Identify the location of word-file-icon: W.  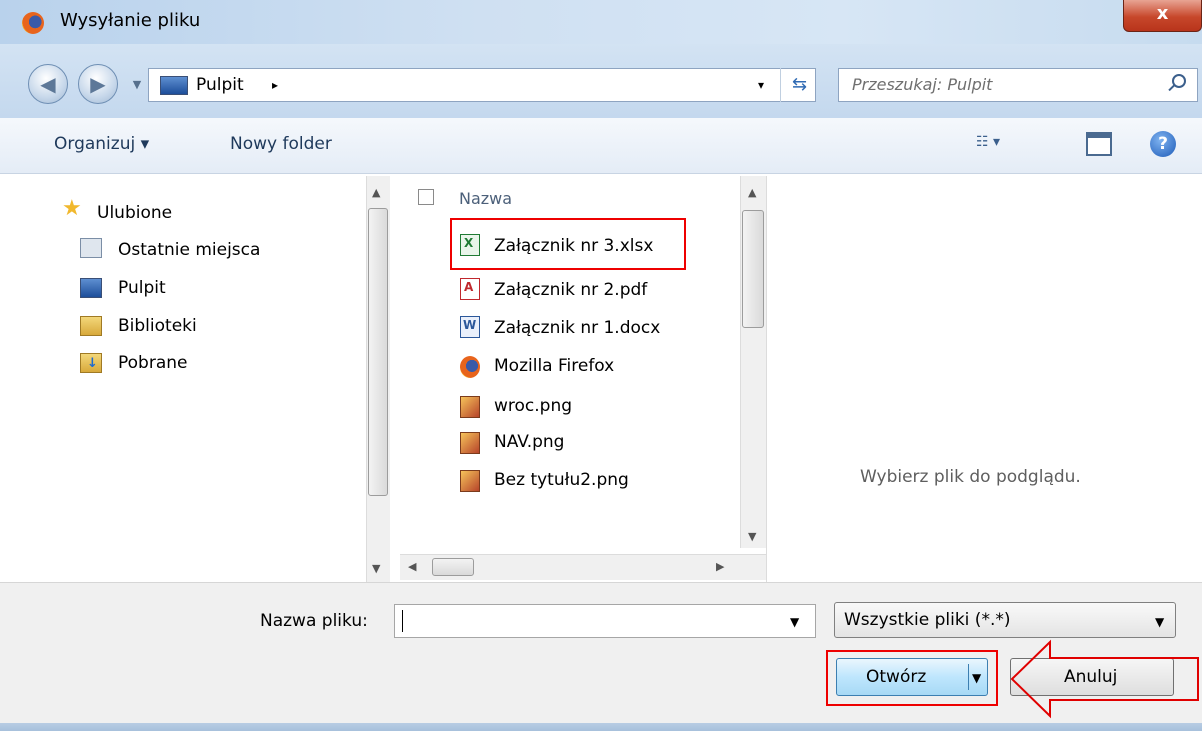
(470, 327).